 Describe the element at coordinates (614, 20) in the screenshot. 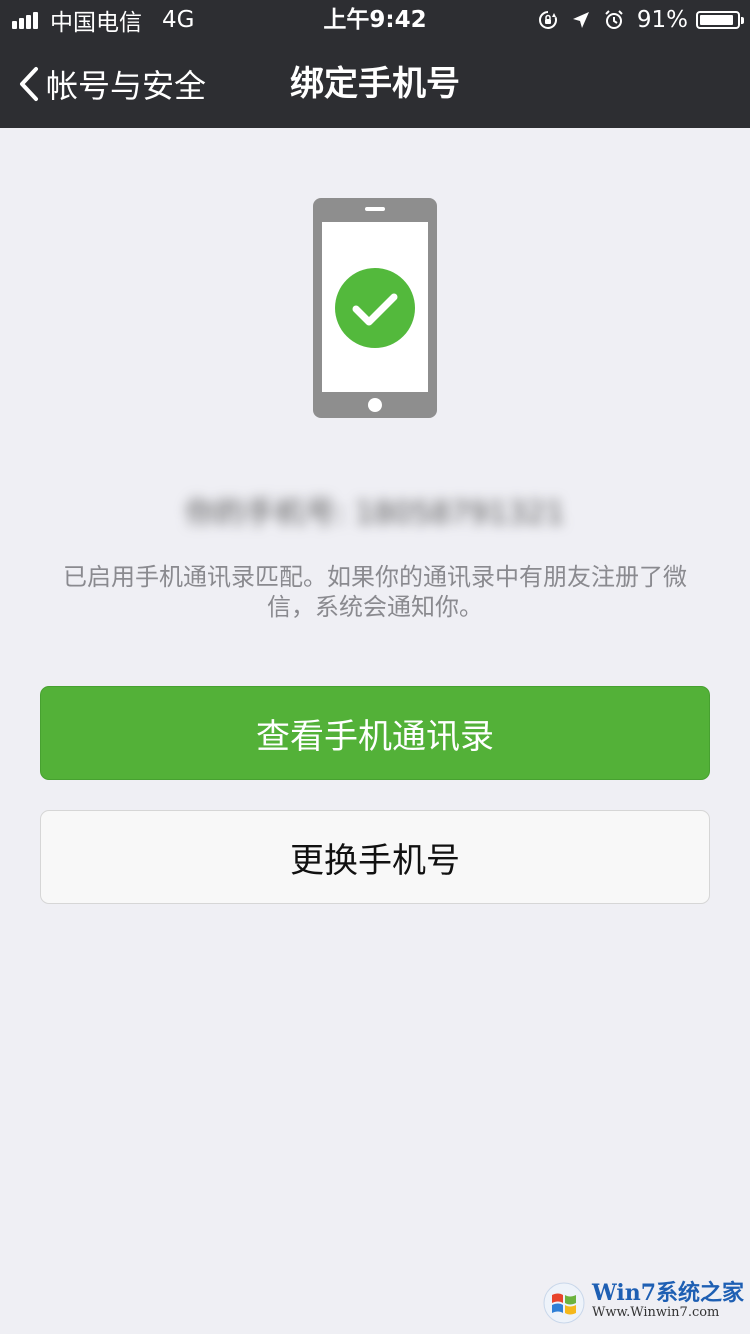

I see `alarm-icon` at that location.